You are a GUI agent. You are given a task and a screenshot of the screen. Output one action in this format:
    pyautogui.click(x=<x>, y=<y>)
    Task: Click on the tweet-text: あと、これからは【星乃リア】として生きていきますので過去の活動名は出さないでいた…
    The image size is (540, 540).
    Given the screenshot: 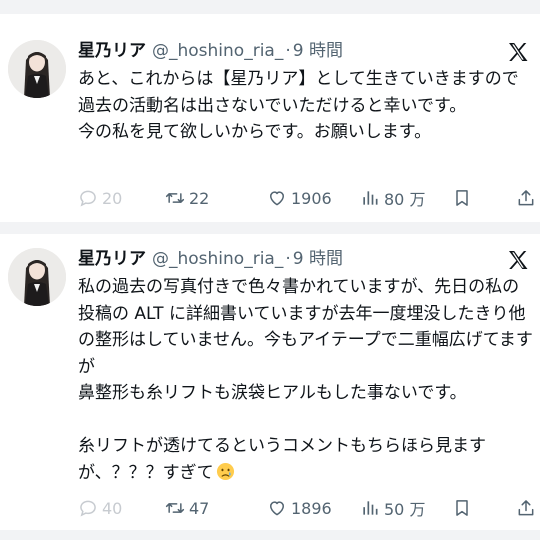 What is the action you would take?
    pyautogui.click(x=298, y=105)
    